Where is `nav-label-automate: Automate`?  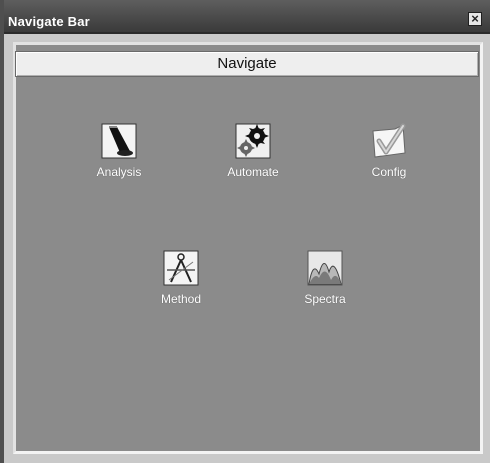 nav-label-automate: Automate is located at coordinates (253, 172).